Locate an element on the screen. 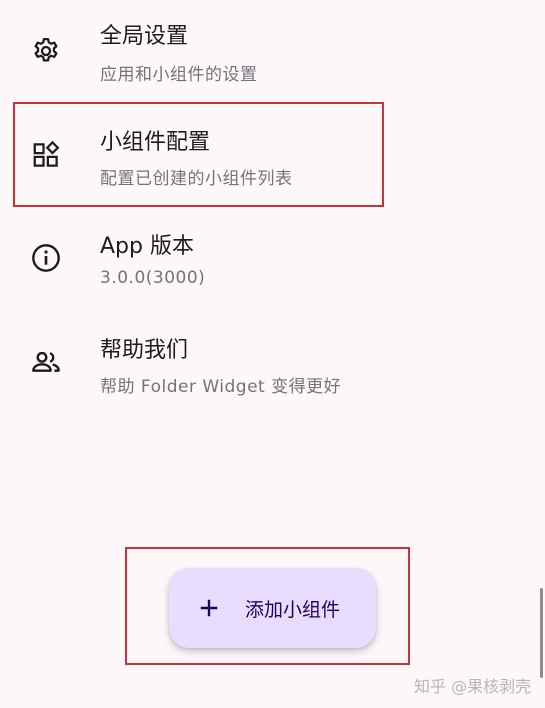 Image resolution: width=545 pixels, height=708 pixels. settings-item-title: 帮助我们 is located at coordinates (144, 350).